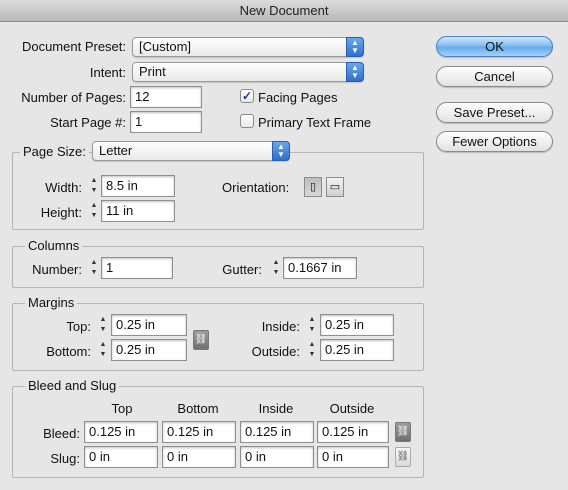  I want to click on width-field: 8.5 in, so click(138, 186).